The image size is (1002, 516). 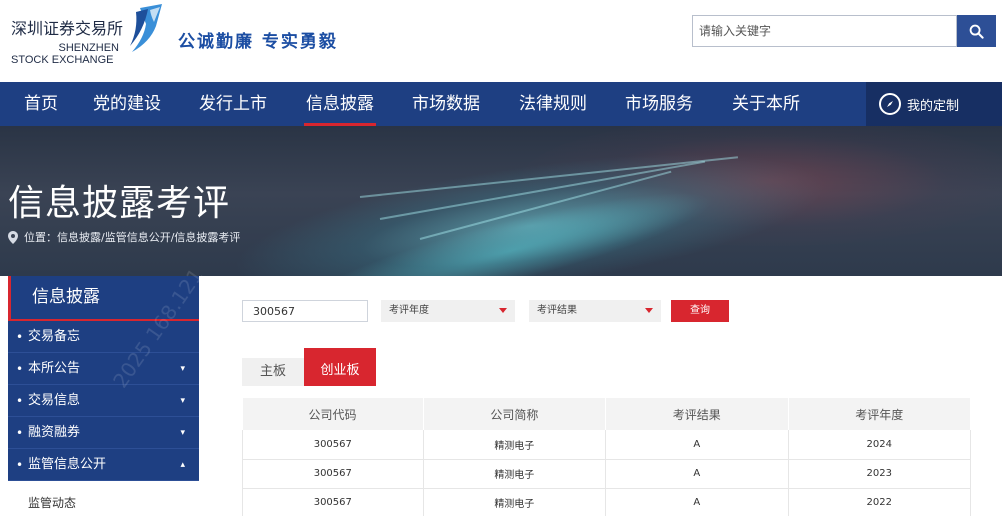 What do you see at coordinates (88, 48) in the screenshot?
I see `logo-en-line1: SHENZHEN` at bounding box center [88, 48].